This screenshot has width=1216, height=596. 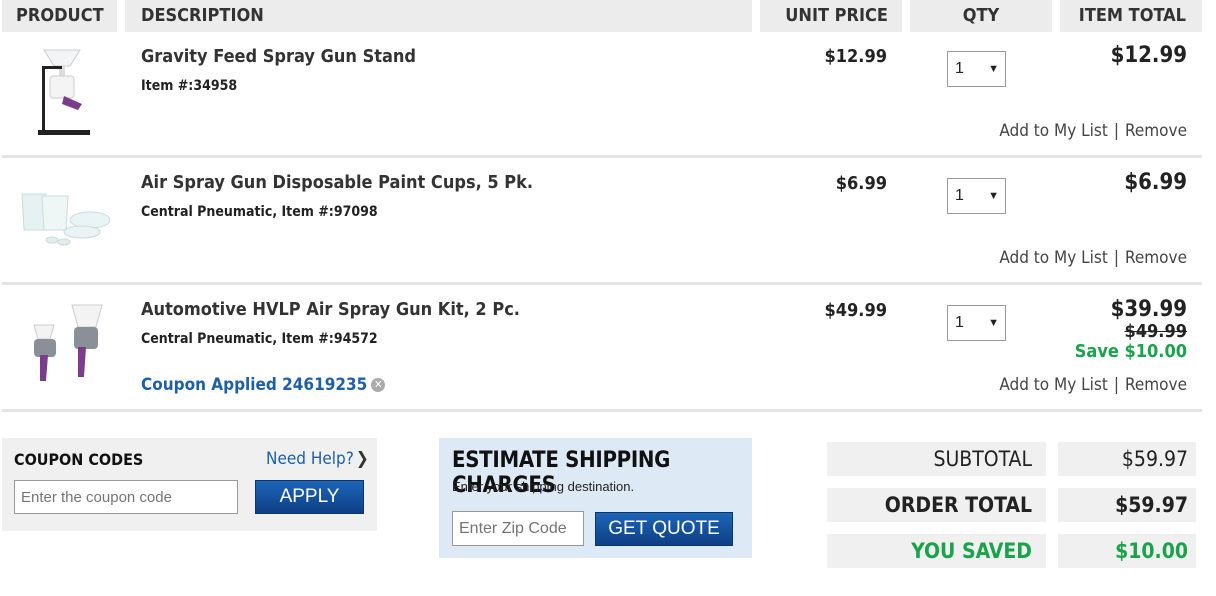 I want to click on col-header-description: DESCRIPTION, so click(x=438, y=16).